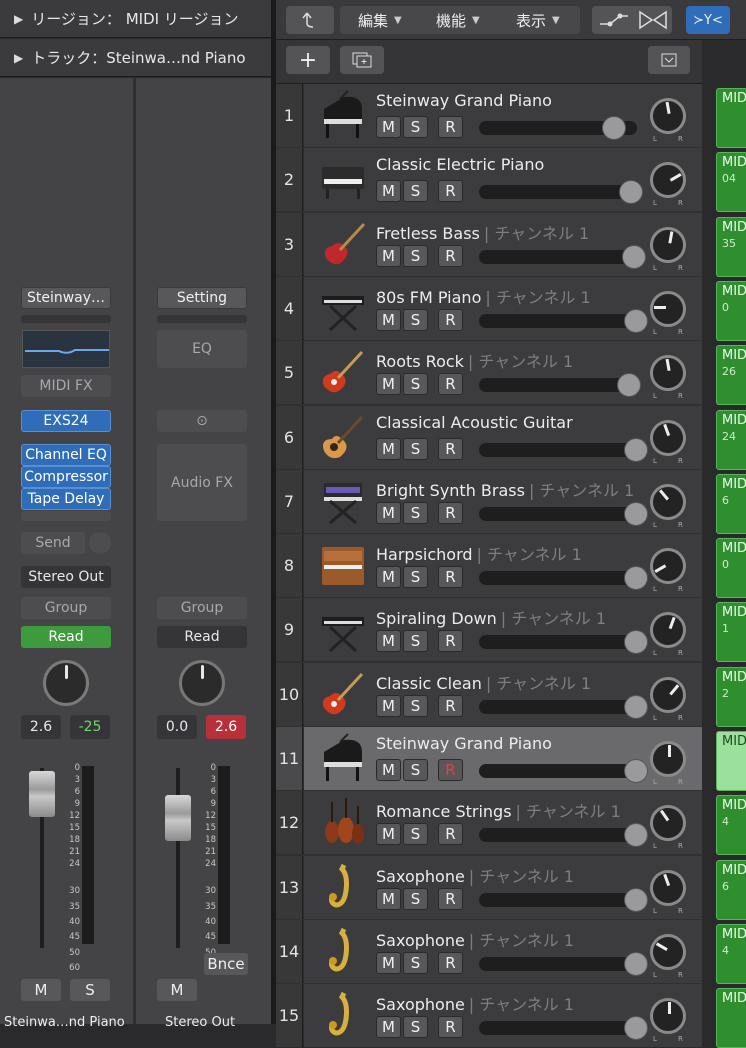  What do you see at coordinates (505, 489) in the screenshot?
I see `track-name: Bright Synth Brass | チャンネル 1` at bounding box center [505, 489].